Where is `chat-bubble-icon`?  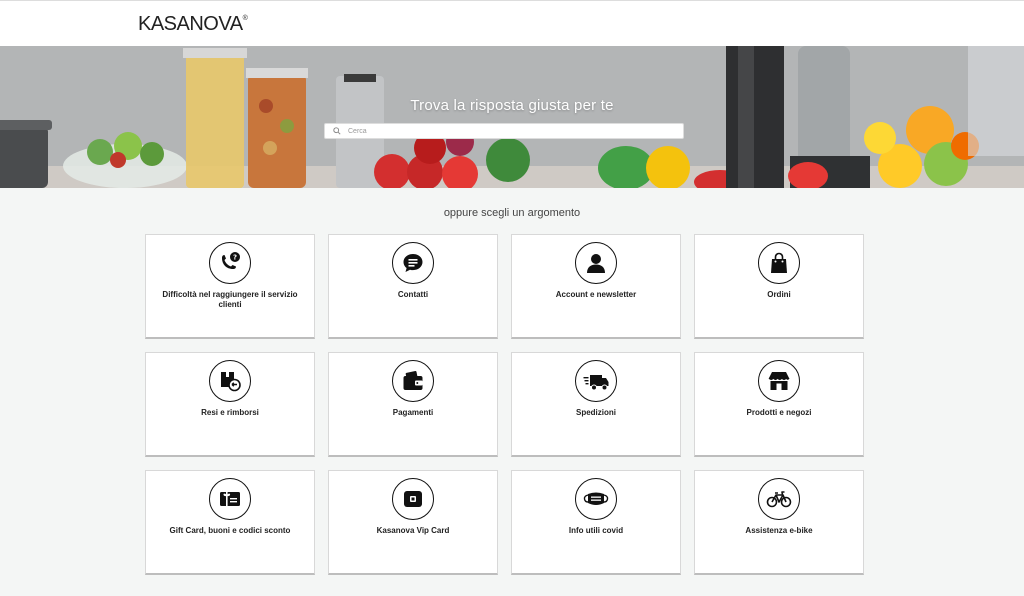
chat-bubble-icon is located at coordinates (413, 263).